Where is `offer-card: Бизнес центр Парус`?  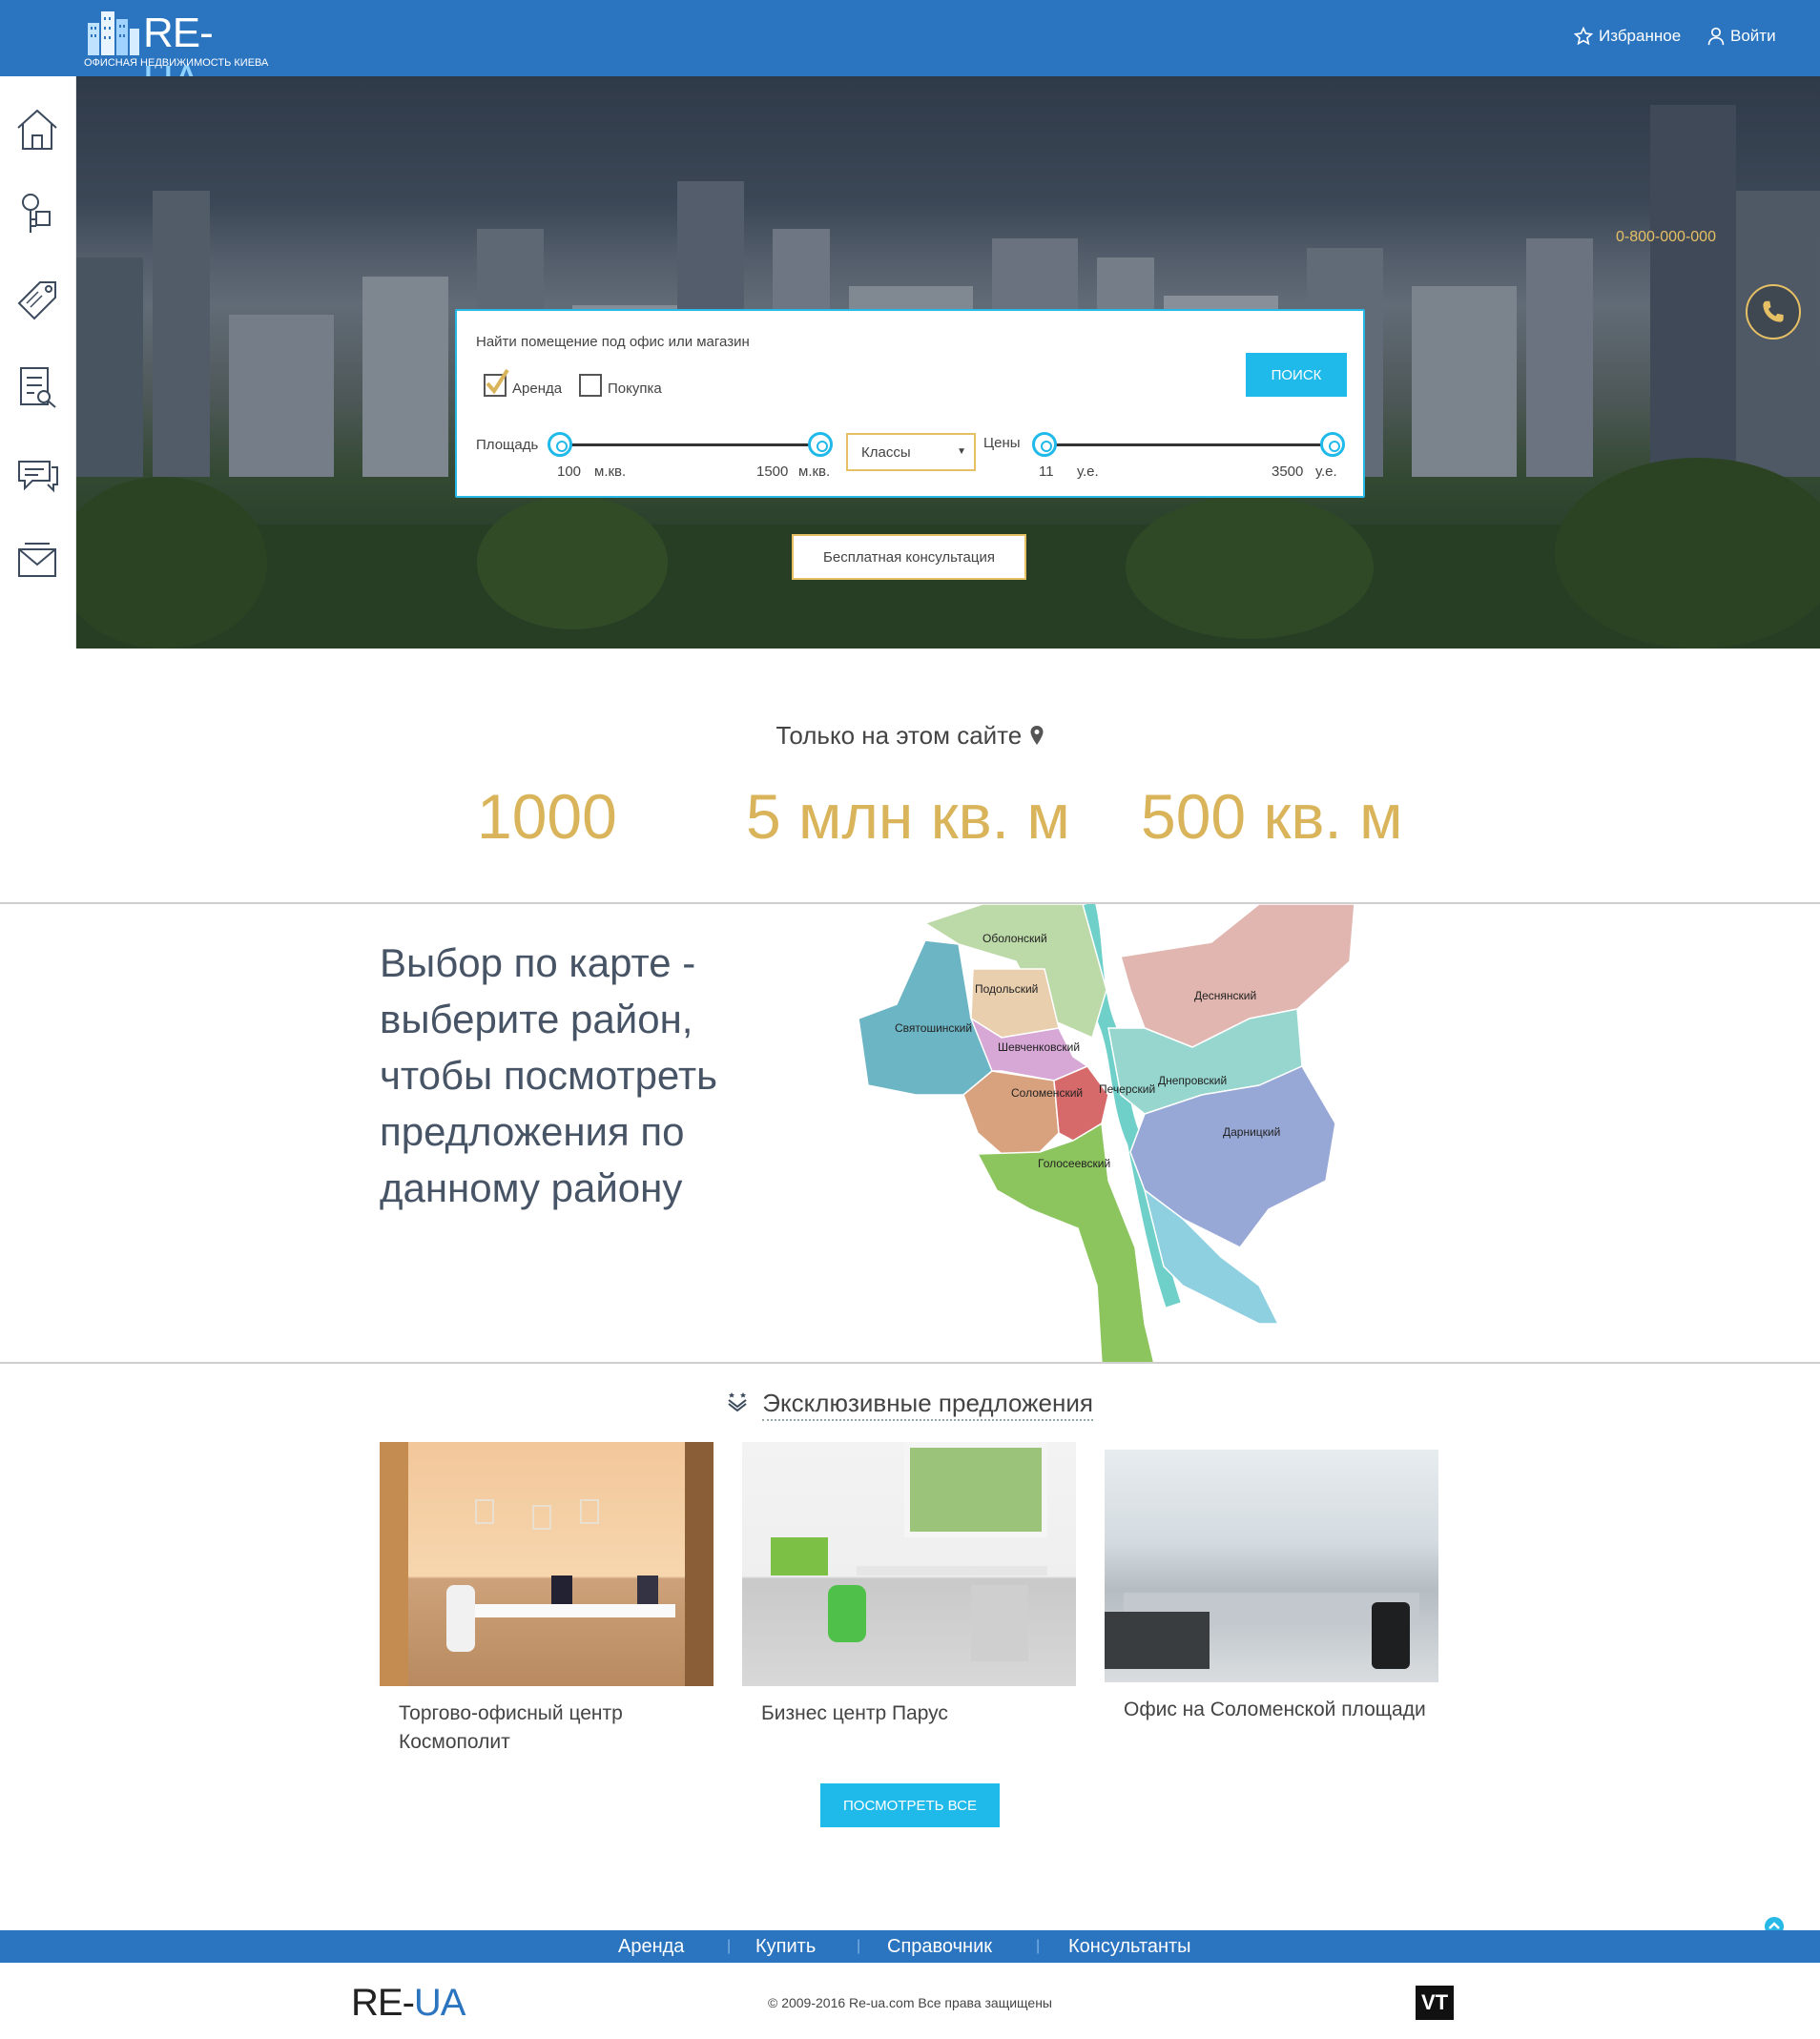
offer-card: Бизнес центр Парус is located at coordinates (909, 1585).